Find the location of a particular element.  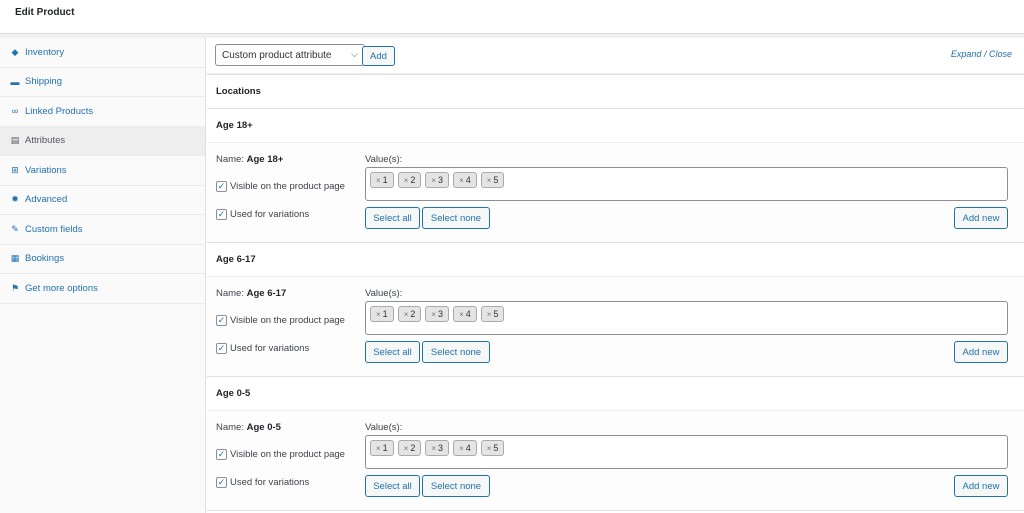

attribute-name-value: Age 0-5 is located at coordinates (263, 427).